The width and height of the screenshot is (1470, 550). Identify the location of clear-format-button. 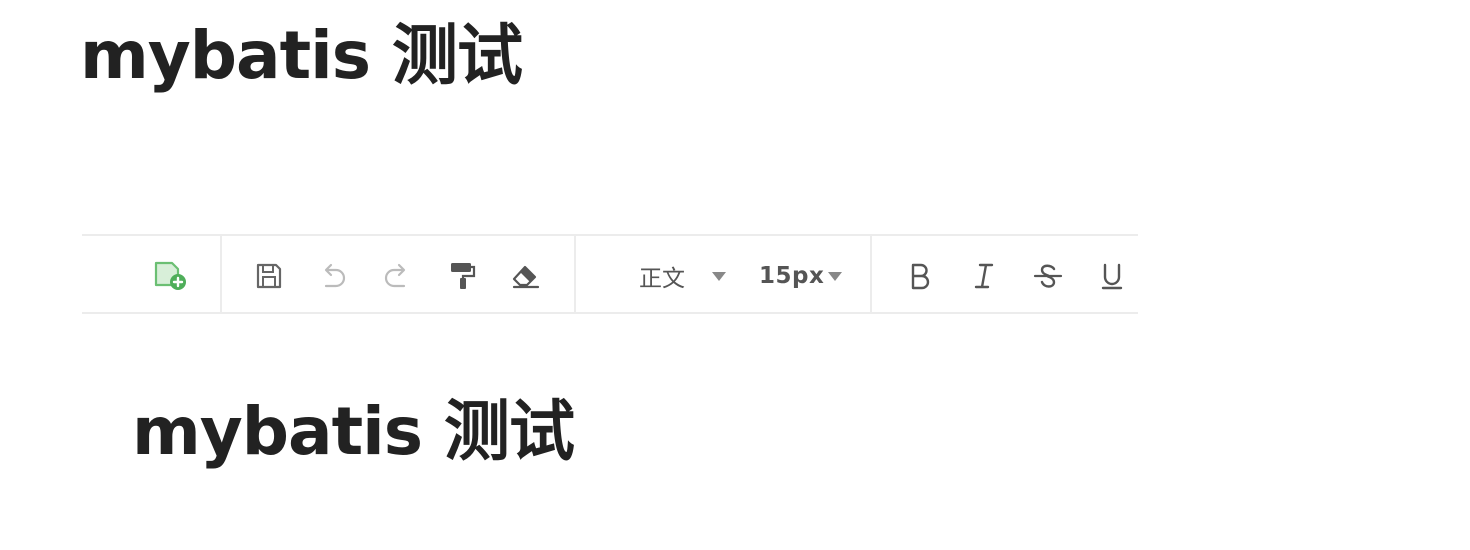
(526, 276).